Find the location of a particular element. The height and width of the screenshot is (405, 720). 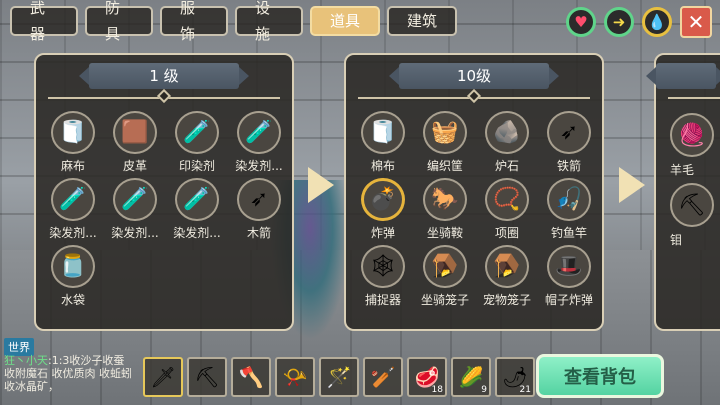

tab-weapons: 武器 is located at coordinates (44, 21).